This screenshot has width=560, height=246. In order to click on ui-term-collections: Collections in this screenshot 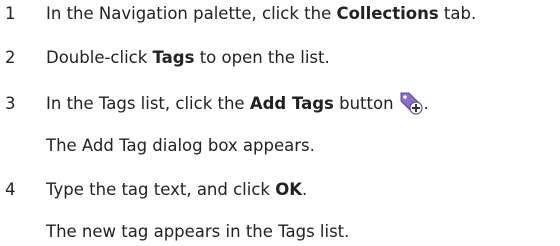, I will do `click(387, 13)`.